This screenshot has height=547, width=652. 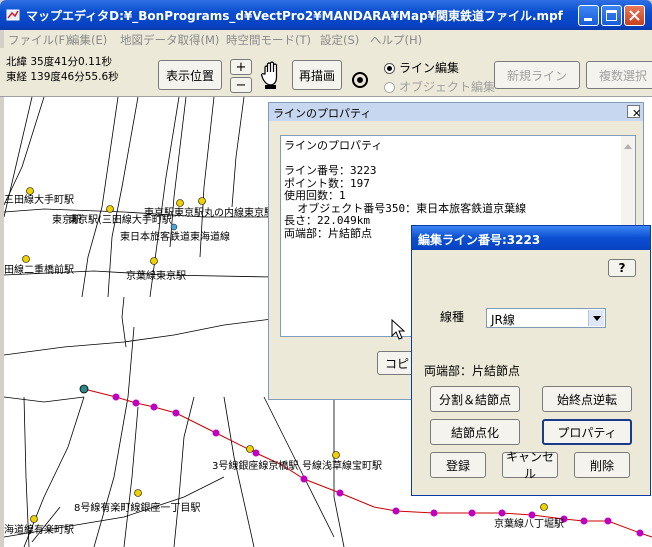 What do you see at coordinates (241, 85) in the screenshot?
I see `zoom-out-button: −` at bounding box center [241, 85].